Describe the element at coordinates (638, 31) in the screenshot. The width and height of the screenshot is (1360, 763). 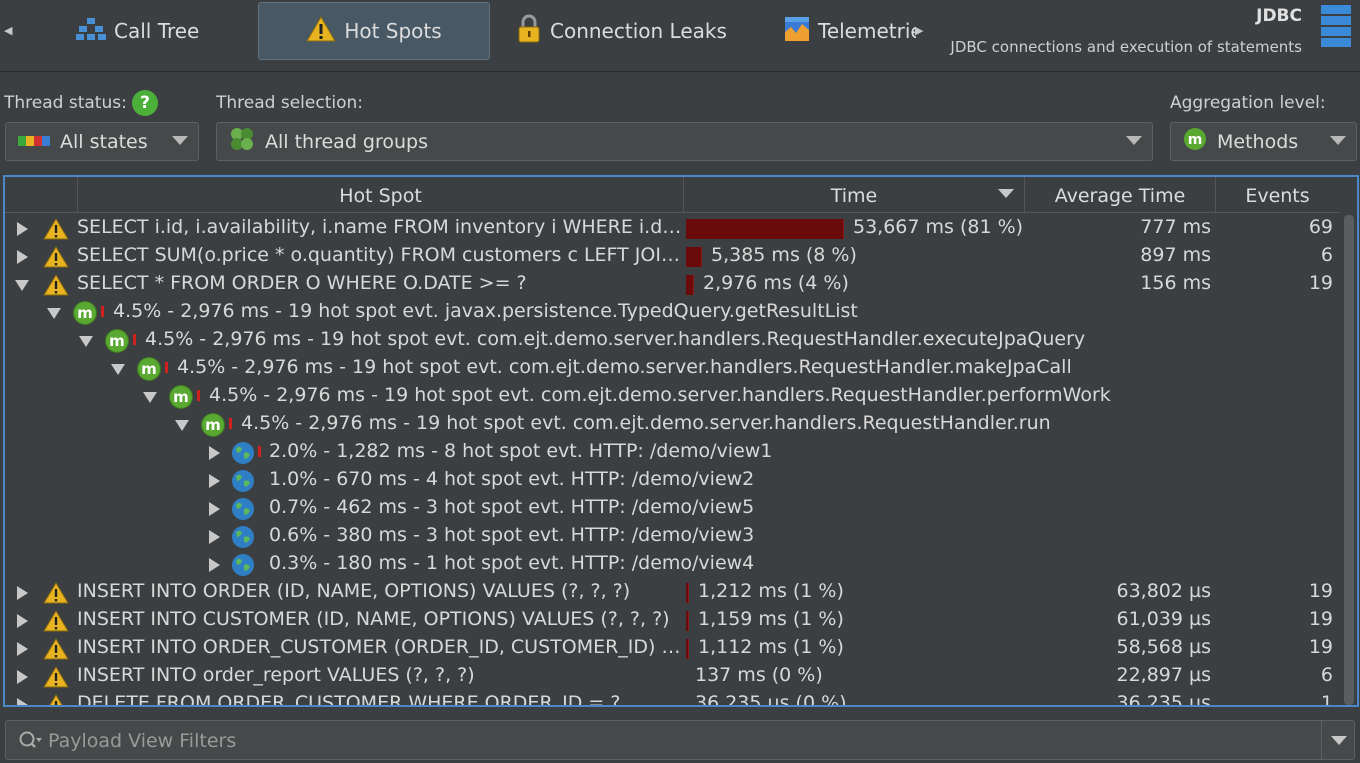
I see `tab-connection-leaks-label: Connection Leaks` at that location.